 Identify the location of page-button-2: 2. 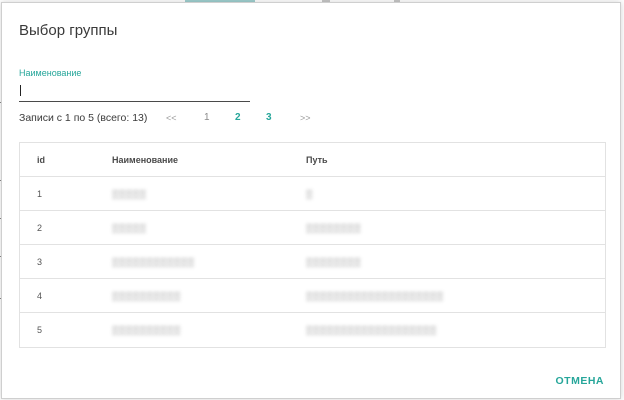
(238, 117).